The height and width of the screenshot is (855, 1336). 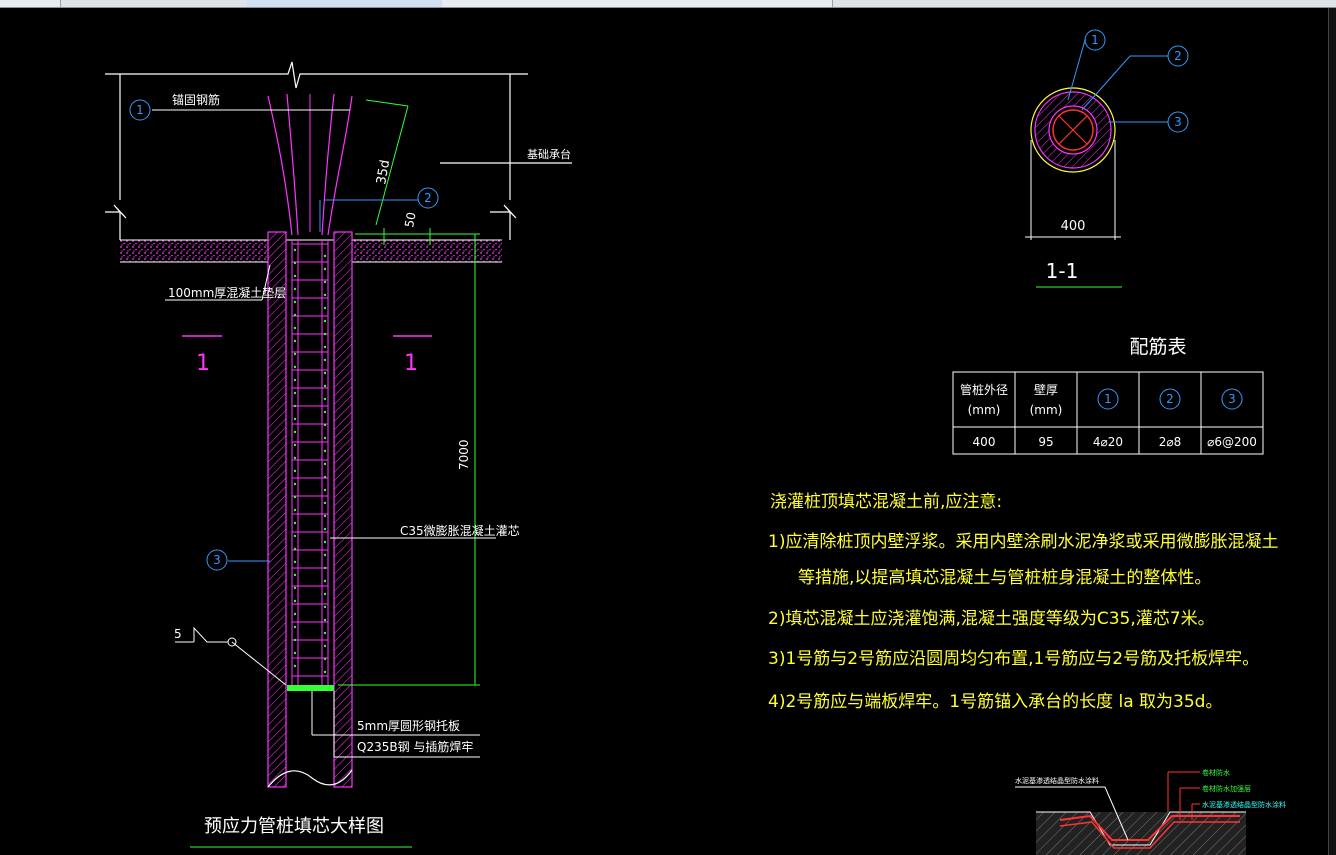 What do you see at coordinates (1013, 659) in the screenshot?
I see `note-3: 3)1号筋与2号筋应沿圆周均匀布置,1号筋应与2号筋及托板焊牢。` at bounding box center [1013, 659].